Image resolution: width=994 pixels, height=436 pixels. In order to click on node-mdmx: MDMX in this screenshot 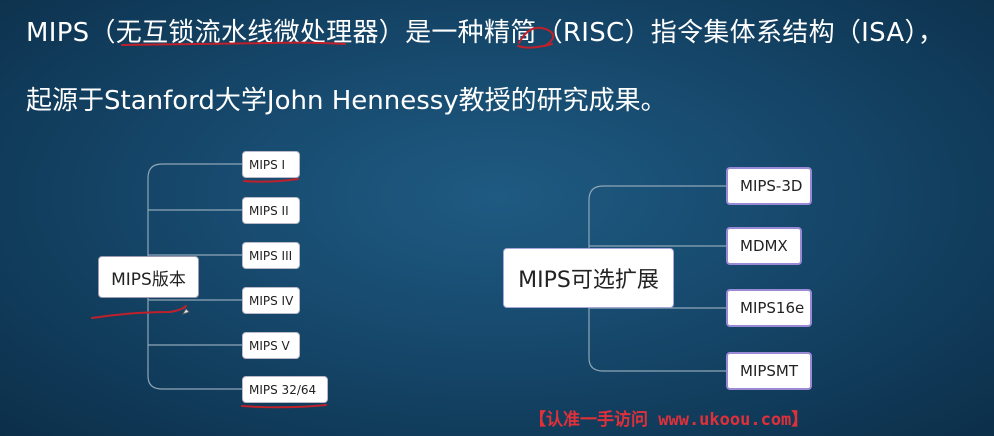, I will do `click(764, 246)`.